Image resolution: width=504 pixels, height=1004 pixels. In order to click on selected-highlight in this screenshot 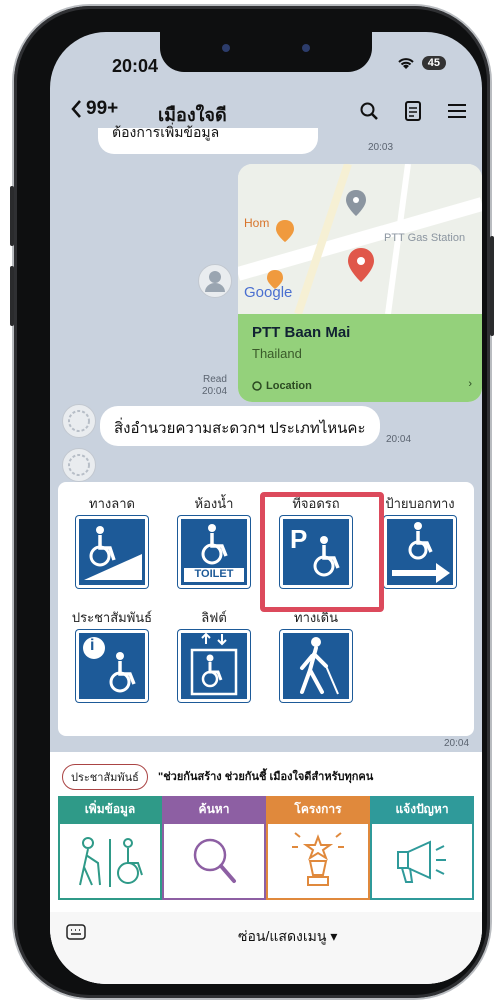, I will do `click(322, 552)`.